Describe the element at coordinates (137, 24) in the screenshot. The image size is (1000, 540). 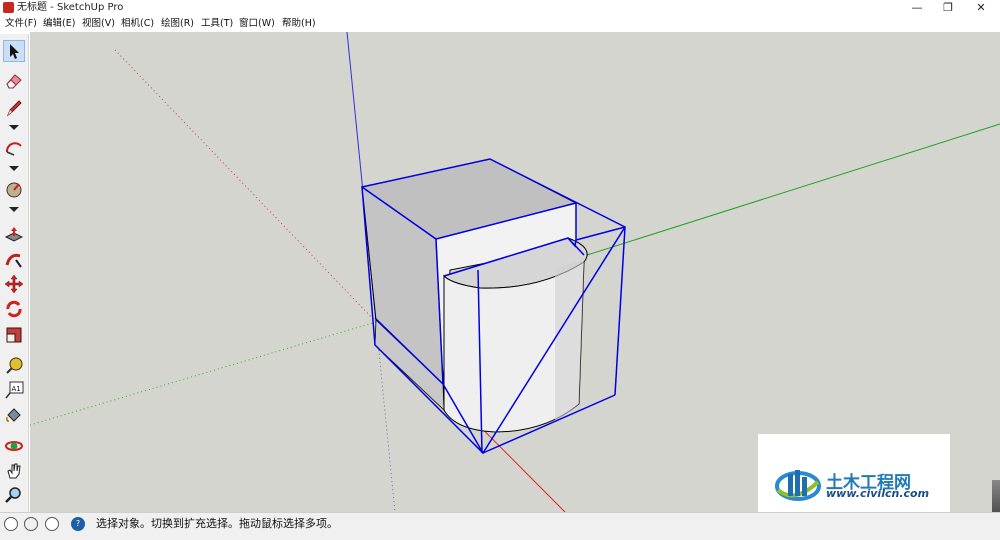
I see `menu-camera: 相机(C)` at that location.